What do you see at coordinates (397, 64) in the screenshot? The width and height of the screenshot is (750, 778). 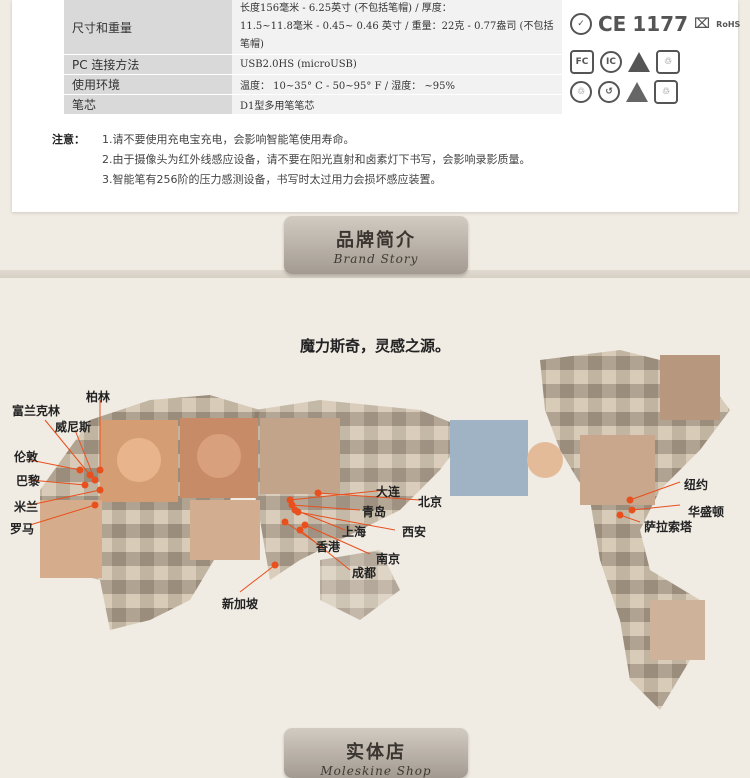 I see `spec-value: USB2.0HS (microUSB)` at bounding box center [397, 64].